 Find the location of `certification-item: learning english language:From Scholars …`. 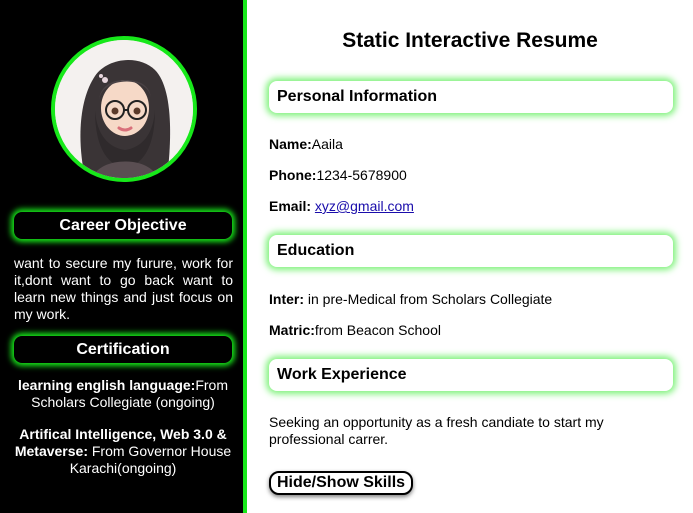

certification-item: learning english language:From Scholars … is located at coordinates (123, 394).